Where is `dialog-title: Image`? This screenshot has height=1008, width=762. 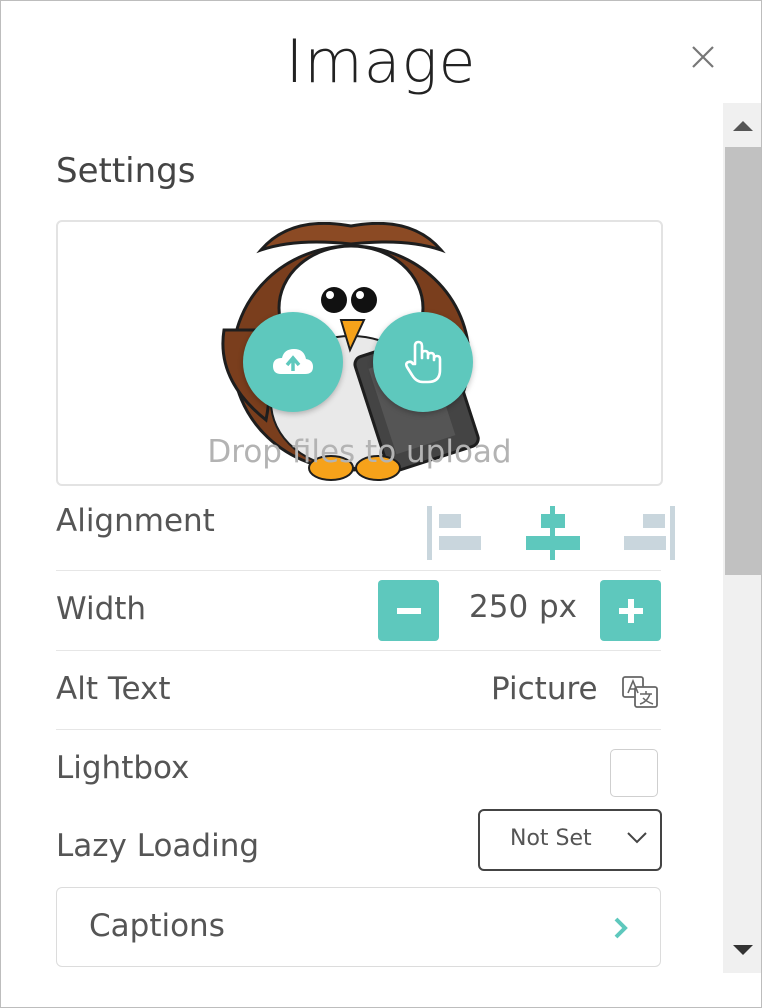 dialog-title: Image is located at coordinates (381, 62).